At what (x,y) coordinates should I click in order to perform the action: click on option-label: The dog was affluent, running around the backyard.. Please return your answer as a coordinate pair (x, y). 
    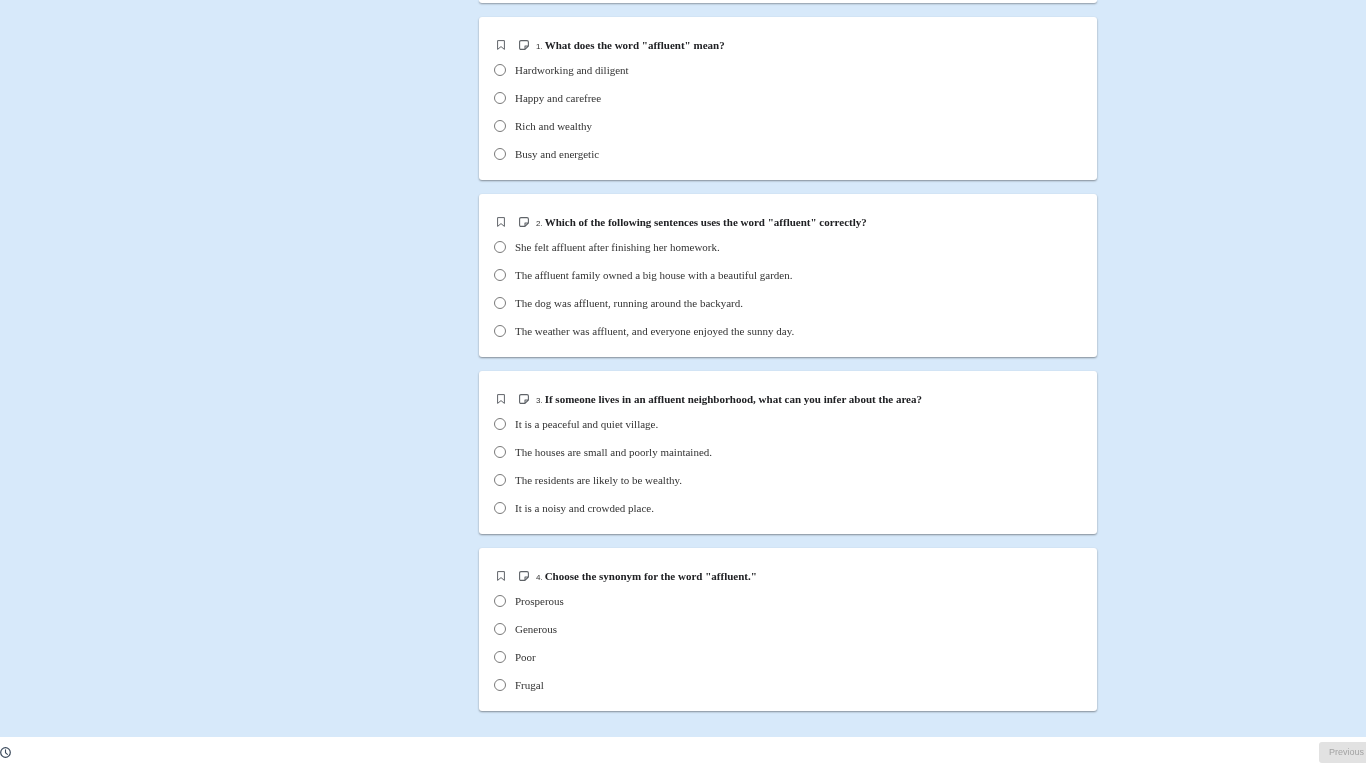
    Looking at the image, I should click on (629, 303).